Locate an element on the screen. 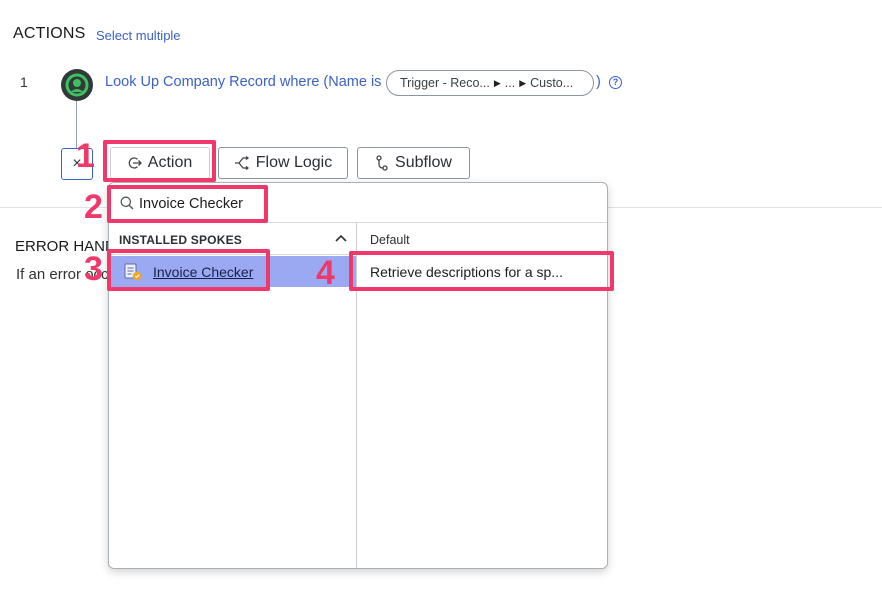 This screenshot has height=596, width=882. annotation-number-4: 4 is located at coordinates (325, 273).